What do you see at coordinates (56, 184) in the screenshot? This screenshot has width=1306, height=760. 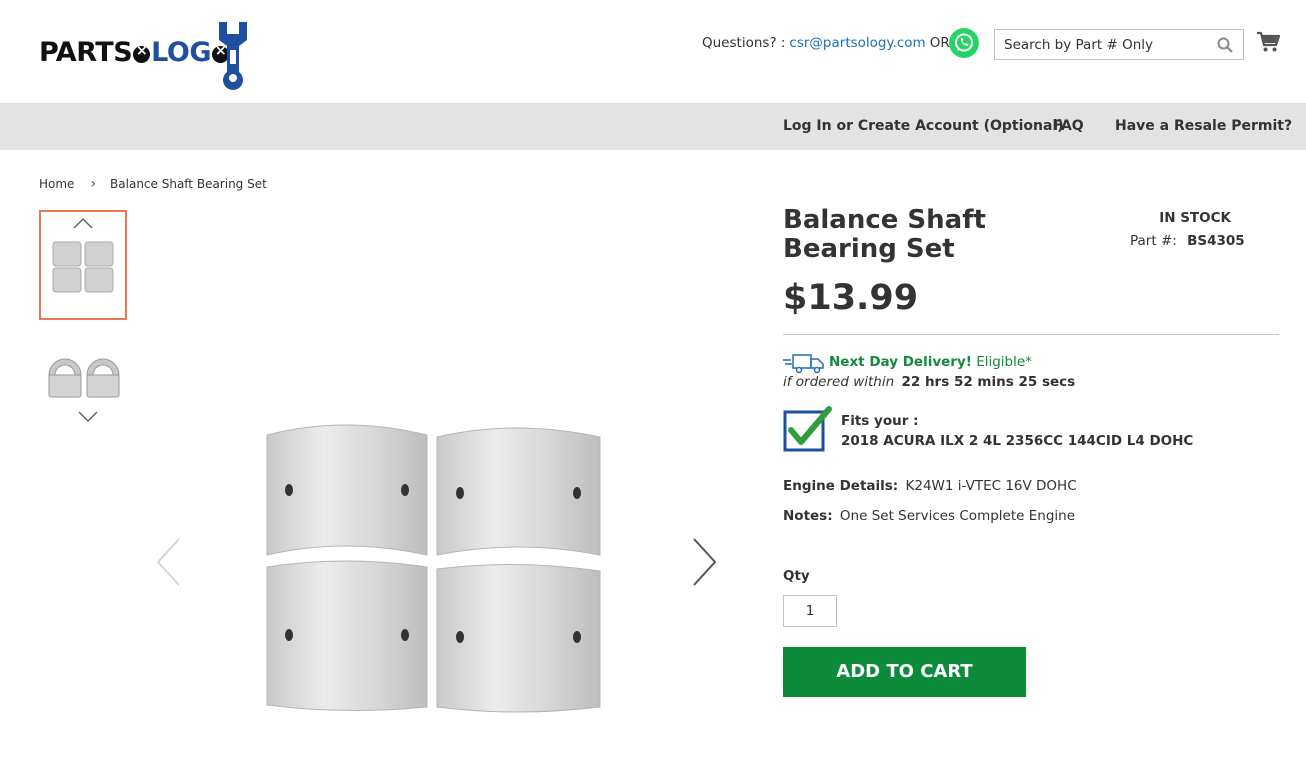 I see `breadcrumb-home: Home` at bounding box center [56, 184].